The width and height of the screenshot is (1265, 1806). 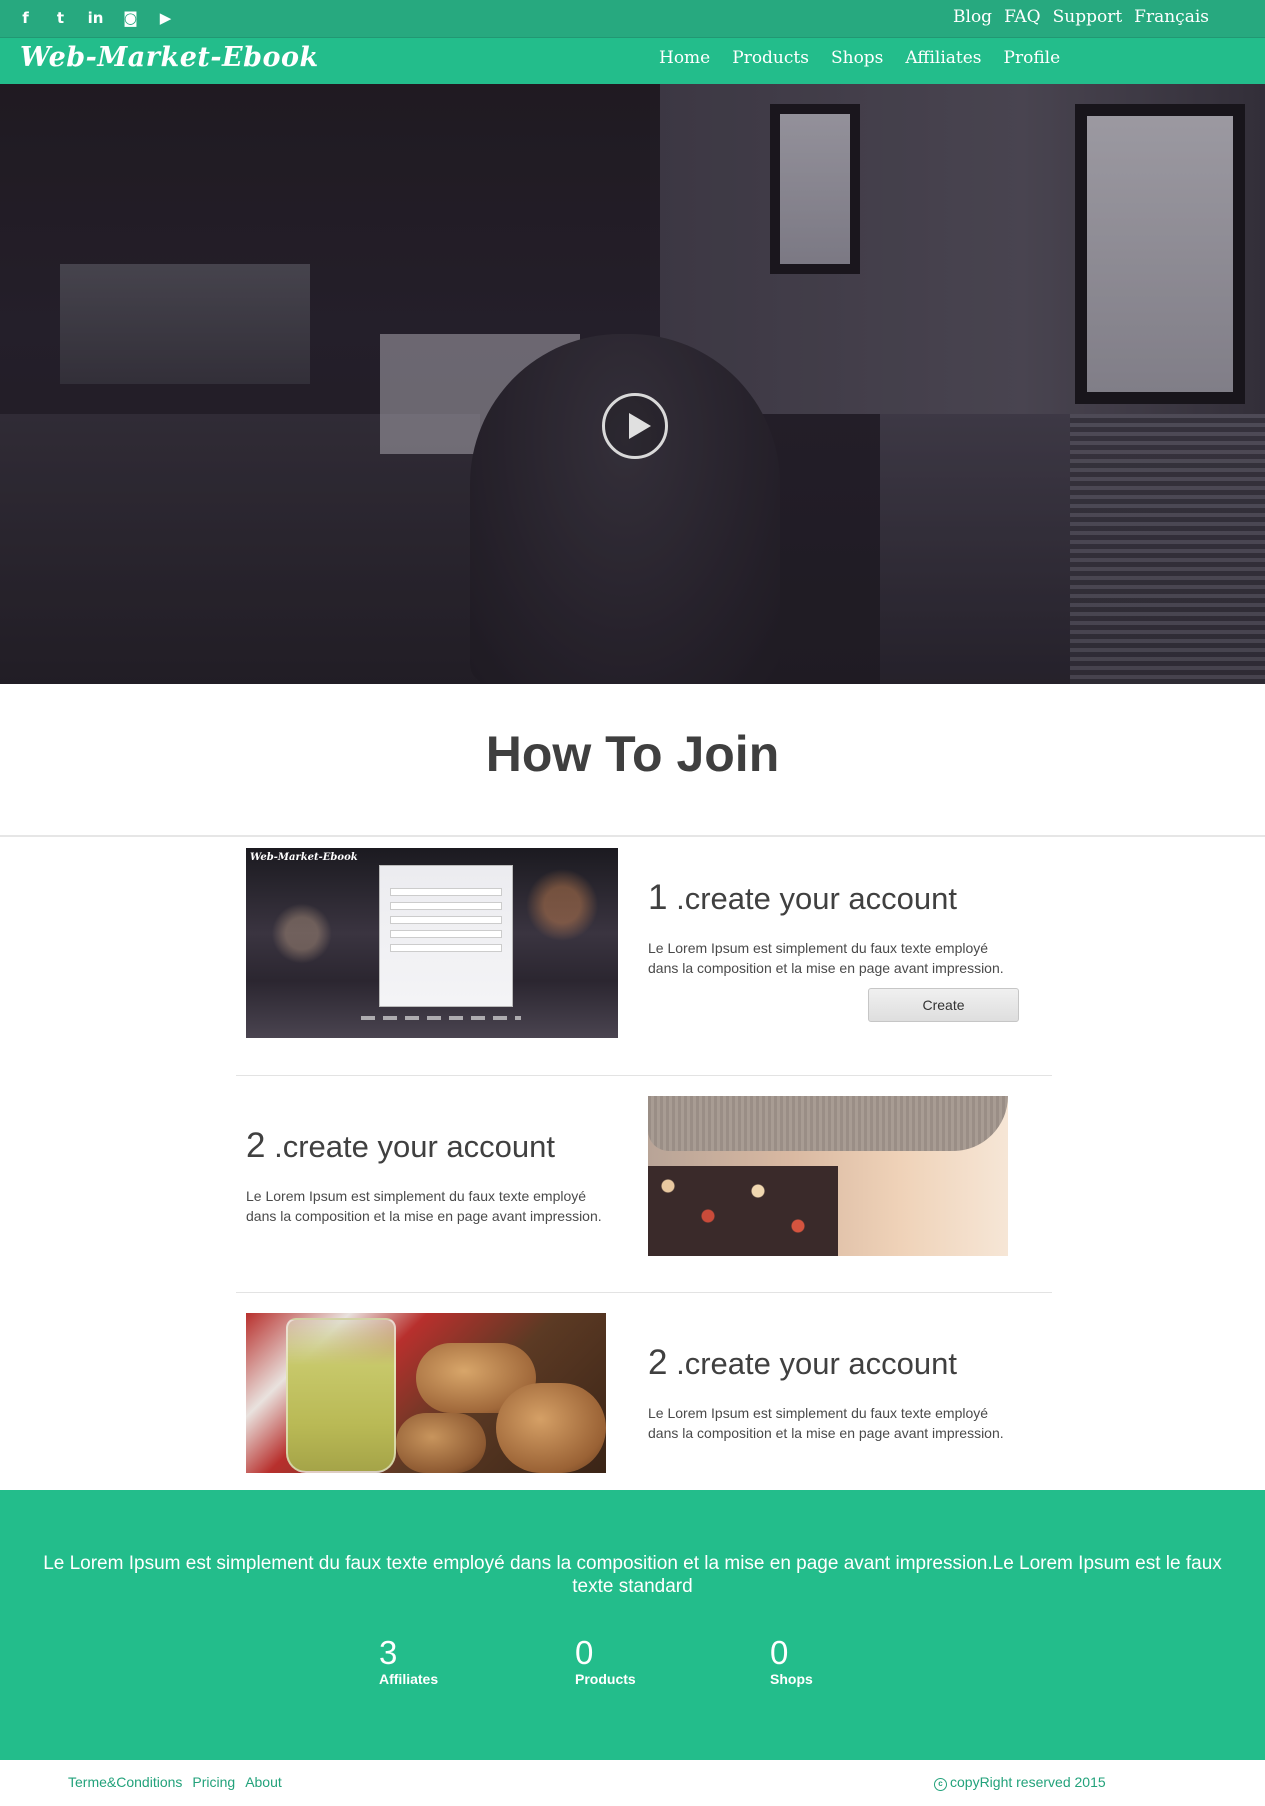 I want to click on nav-products: Products, so click(x=770, y=58).